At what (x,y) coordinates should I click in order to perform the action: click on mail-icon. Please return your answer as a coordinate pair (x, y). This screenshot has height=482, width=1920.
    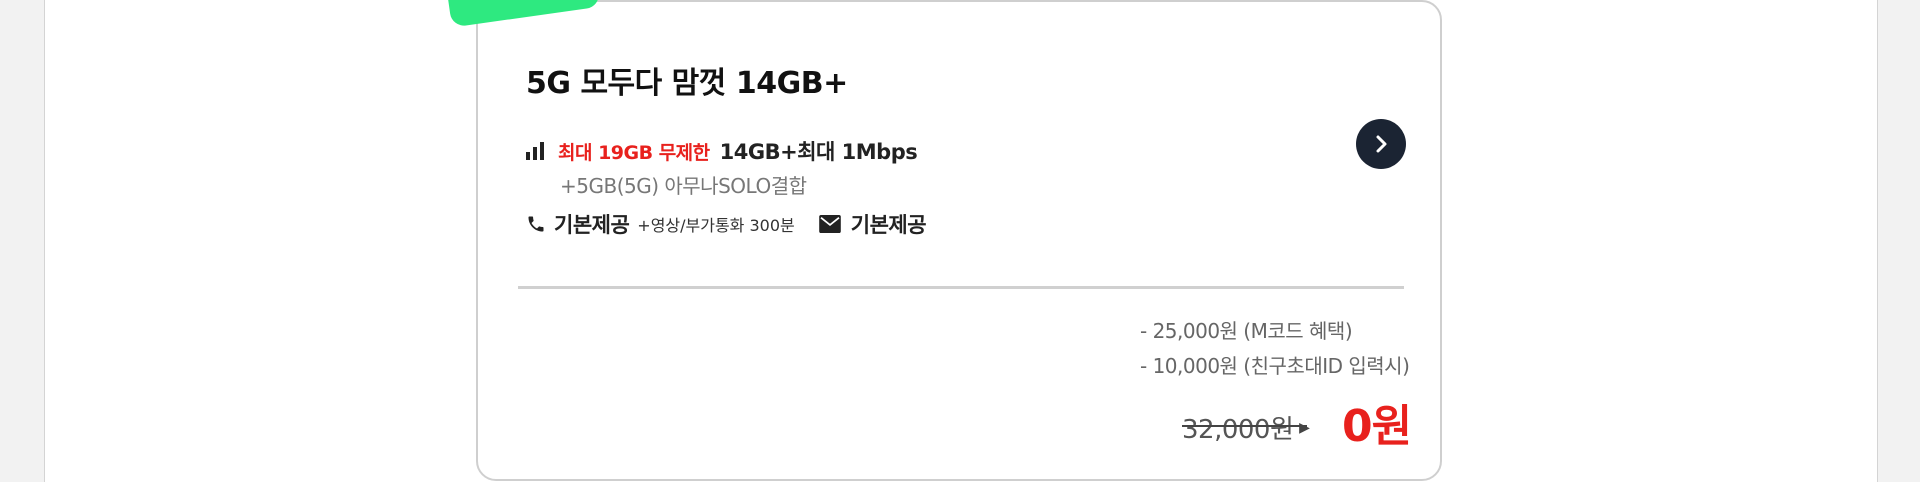
    Looking at the image, I should click on (829, 224).